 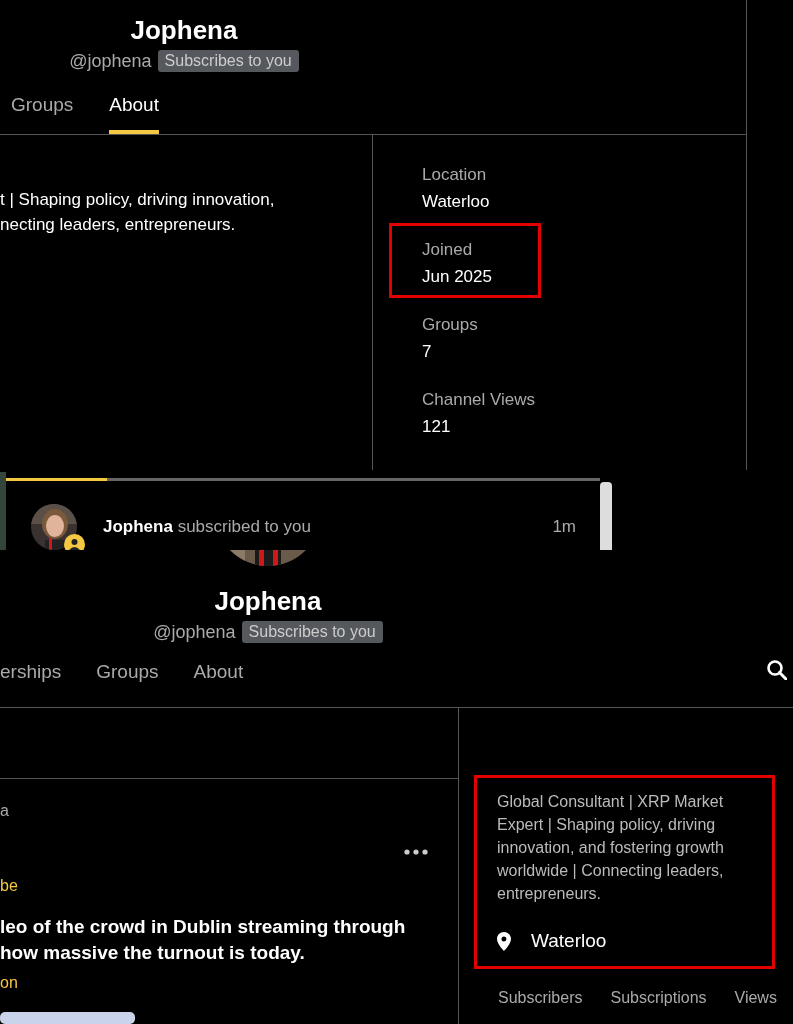 What do you see at coordinates (569, 941) in the screenshot?
I see `location-text: Waterloo` at bounding box center [569, 941].